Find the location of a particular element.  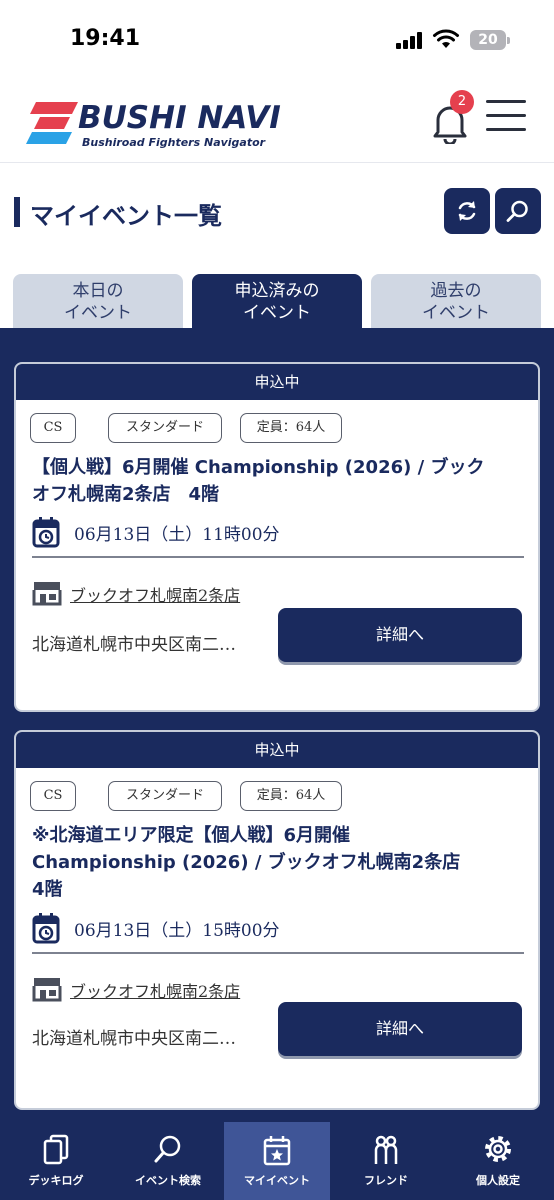

tab-label-line1: 申込済みの is located at coordinates (277, 291).